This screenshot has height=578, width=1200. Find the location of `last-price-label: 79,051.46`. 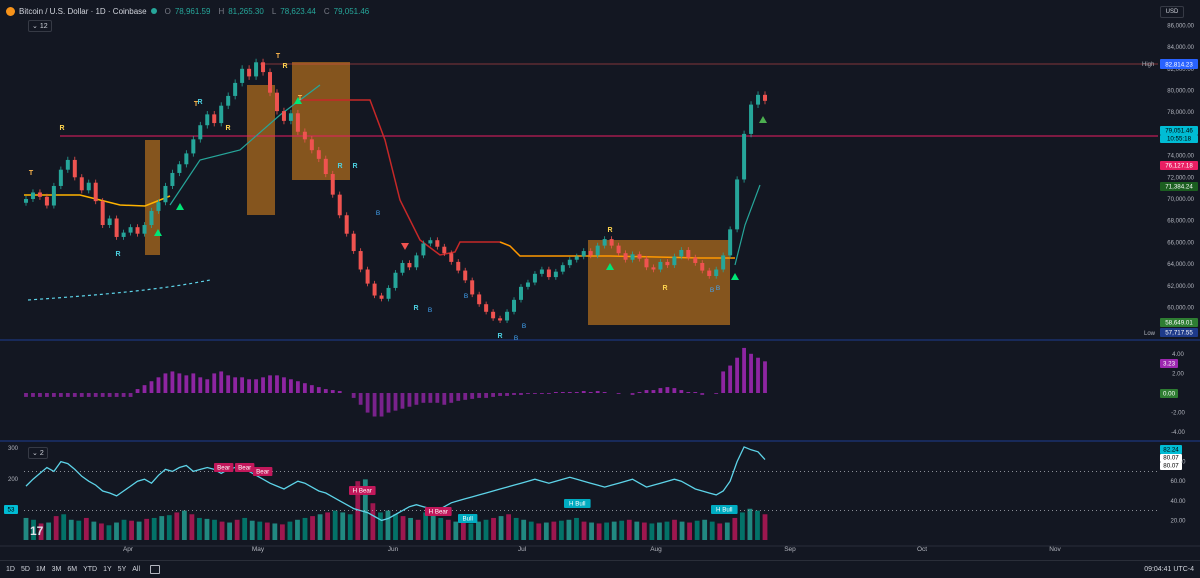

last-price-label: 79,051.46 is located at coordinates (1179, 131).